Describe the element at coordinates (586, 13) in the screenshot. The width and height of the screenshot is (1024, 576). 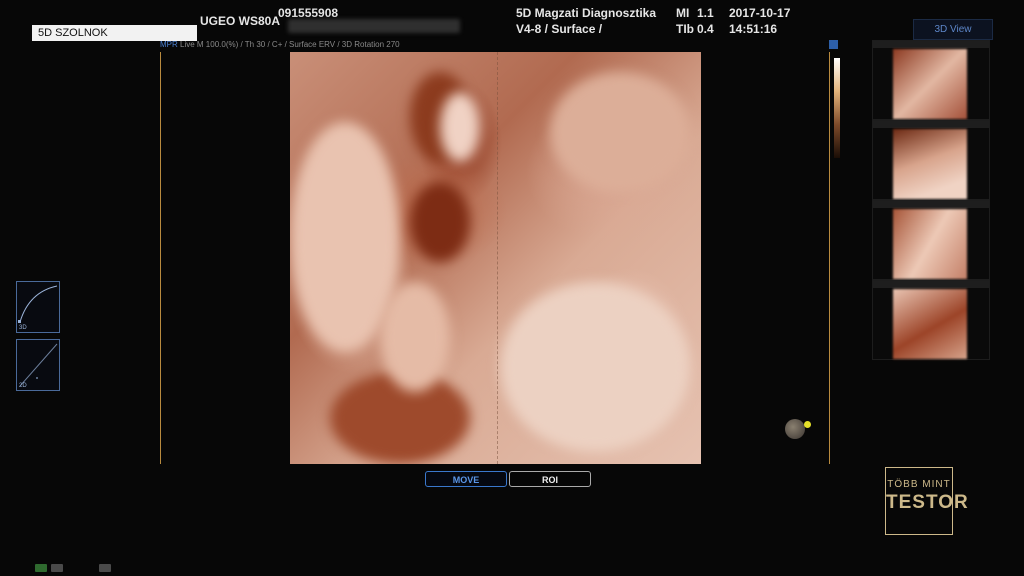
I see `clinic-name: 5D Magzati Diagnosztika` at that location.